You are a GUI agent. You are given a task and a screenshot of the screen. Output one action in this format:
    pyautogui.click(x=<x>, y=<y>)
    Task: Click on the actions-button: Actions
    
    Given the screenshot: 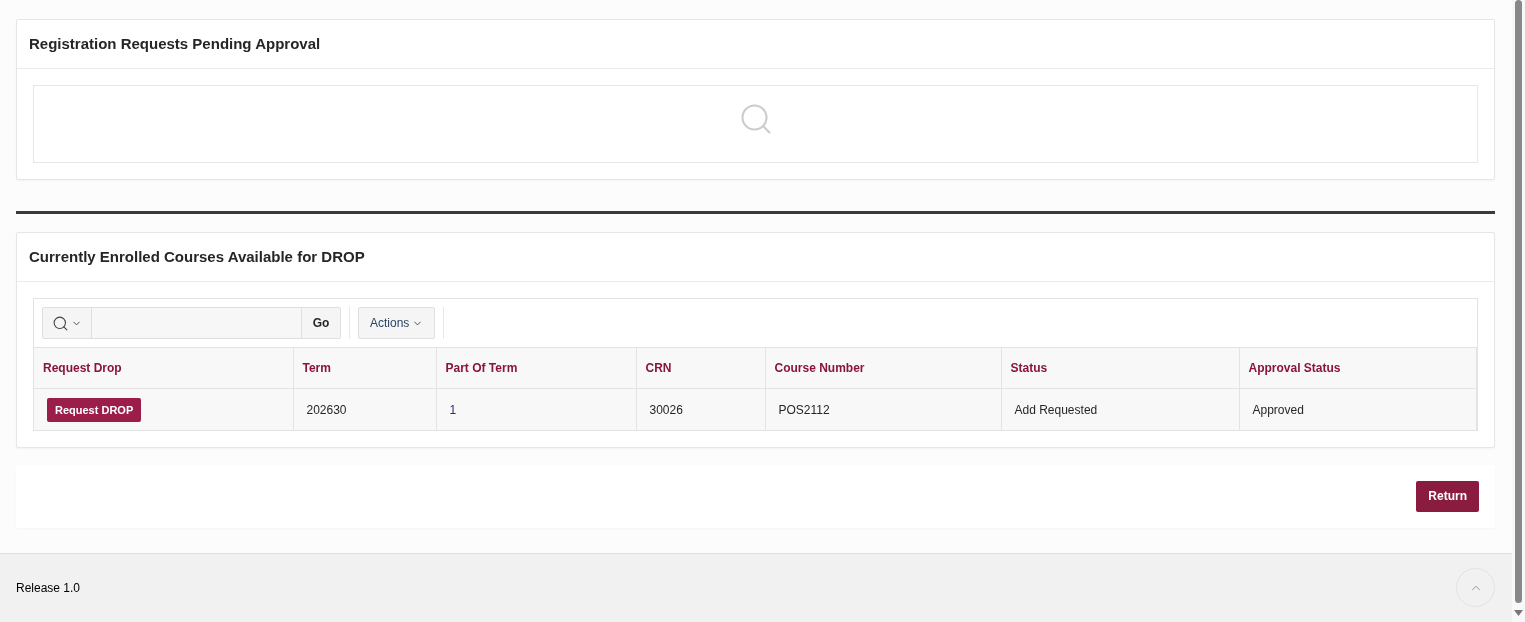 What is the action you would take?
    pyautogui.click(x=397, y=323)
    